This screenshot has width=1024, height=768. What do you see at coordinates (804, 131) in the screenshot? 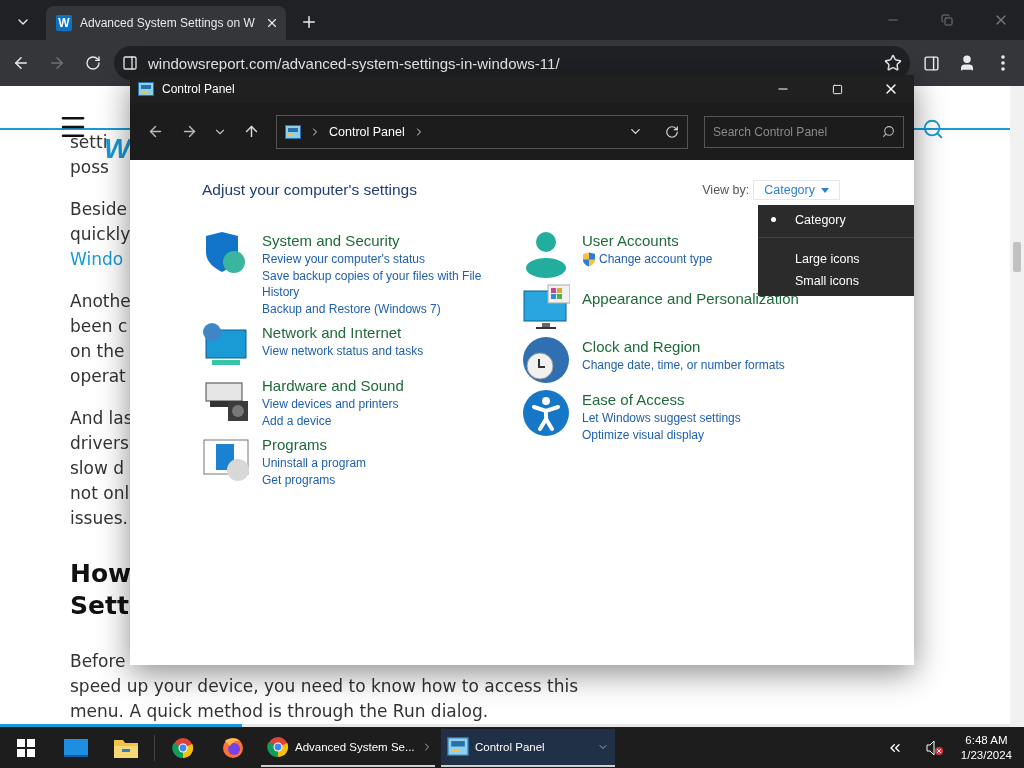
I see `search-field: Search Control Panel` at bounding box center [804, 131].